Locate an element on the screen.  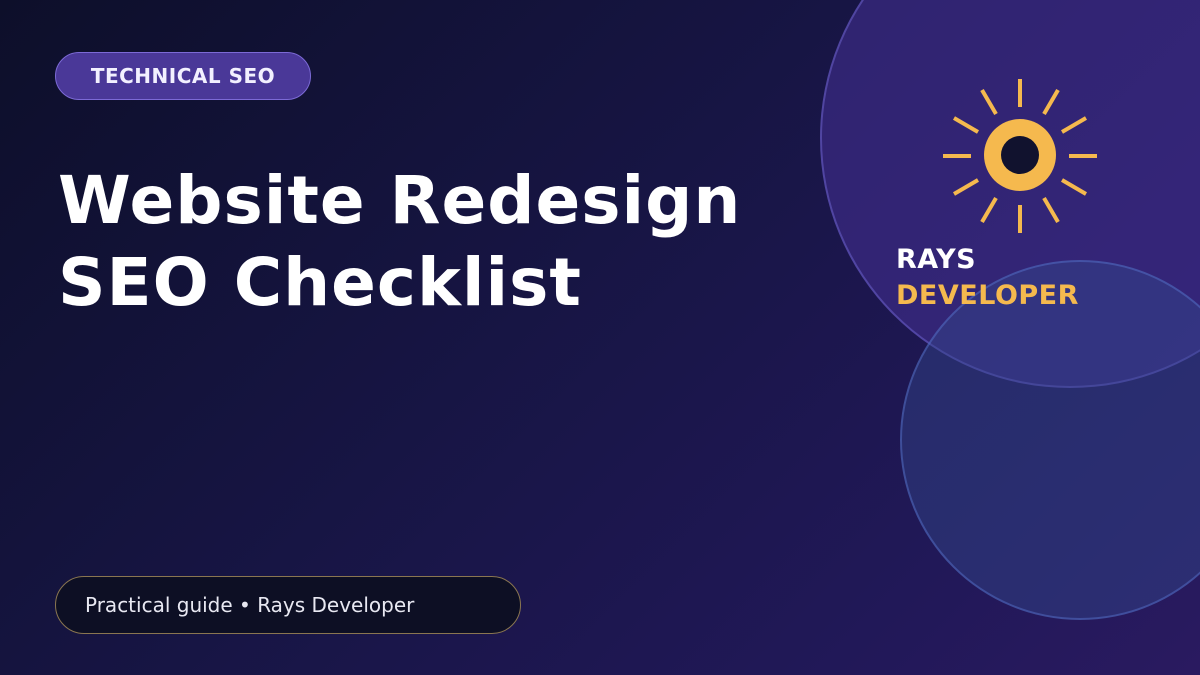
page-title-line-2: SEO Checklist is located at coordinates (320, 282).